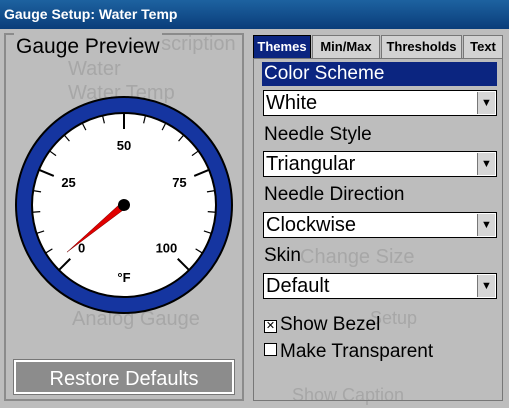 This screenshot has height=408, width=509. I want to click on tab-thresholds: Thresholds, so click(421, 47).